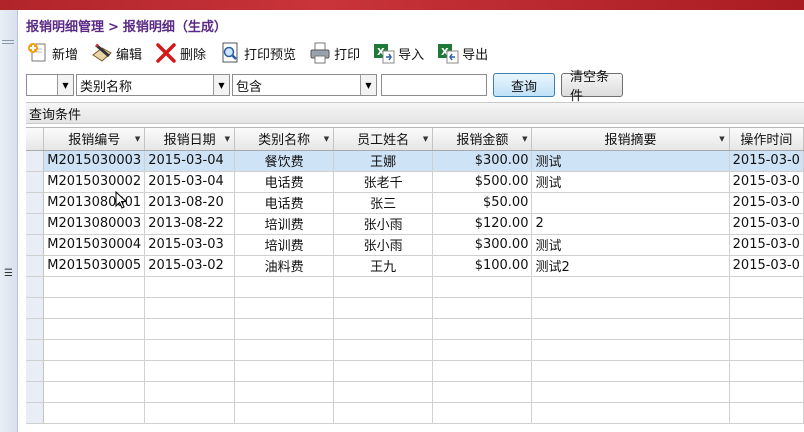  Describe the element at coordinates (8, 273) in the screenshot. I see `pane-grip-icon: ☰` at that location.